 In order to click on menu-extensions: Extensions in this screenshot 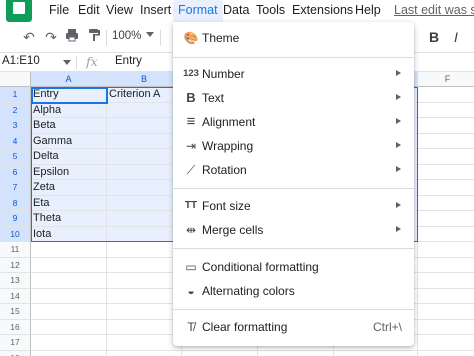, I will do `click(322, 10)`.